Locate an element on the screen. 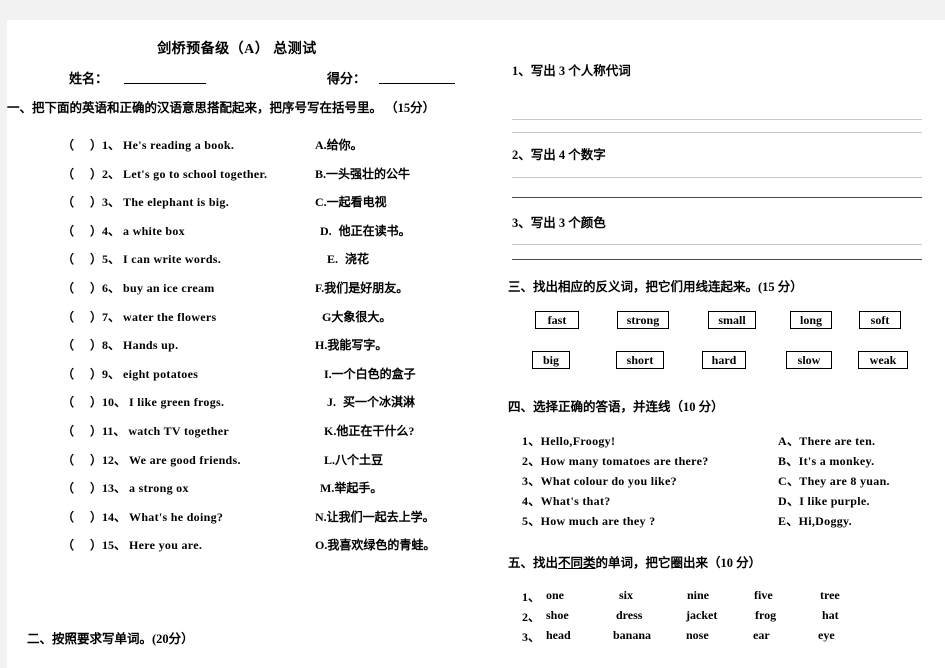  list-item: O.我喜欢绿色的青蛙。 is located at coordinates (400, 552).